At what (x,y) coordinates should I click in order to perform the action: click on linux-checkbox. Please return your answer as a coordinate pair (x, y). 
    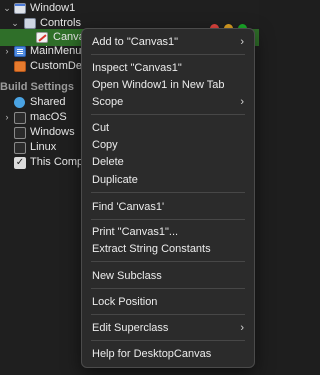
    Looking at the image, I should click on (20, 148).